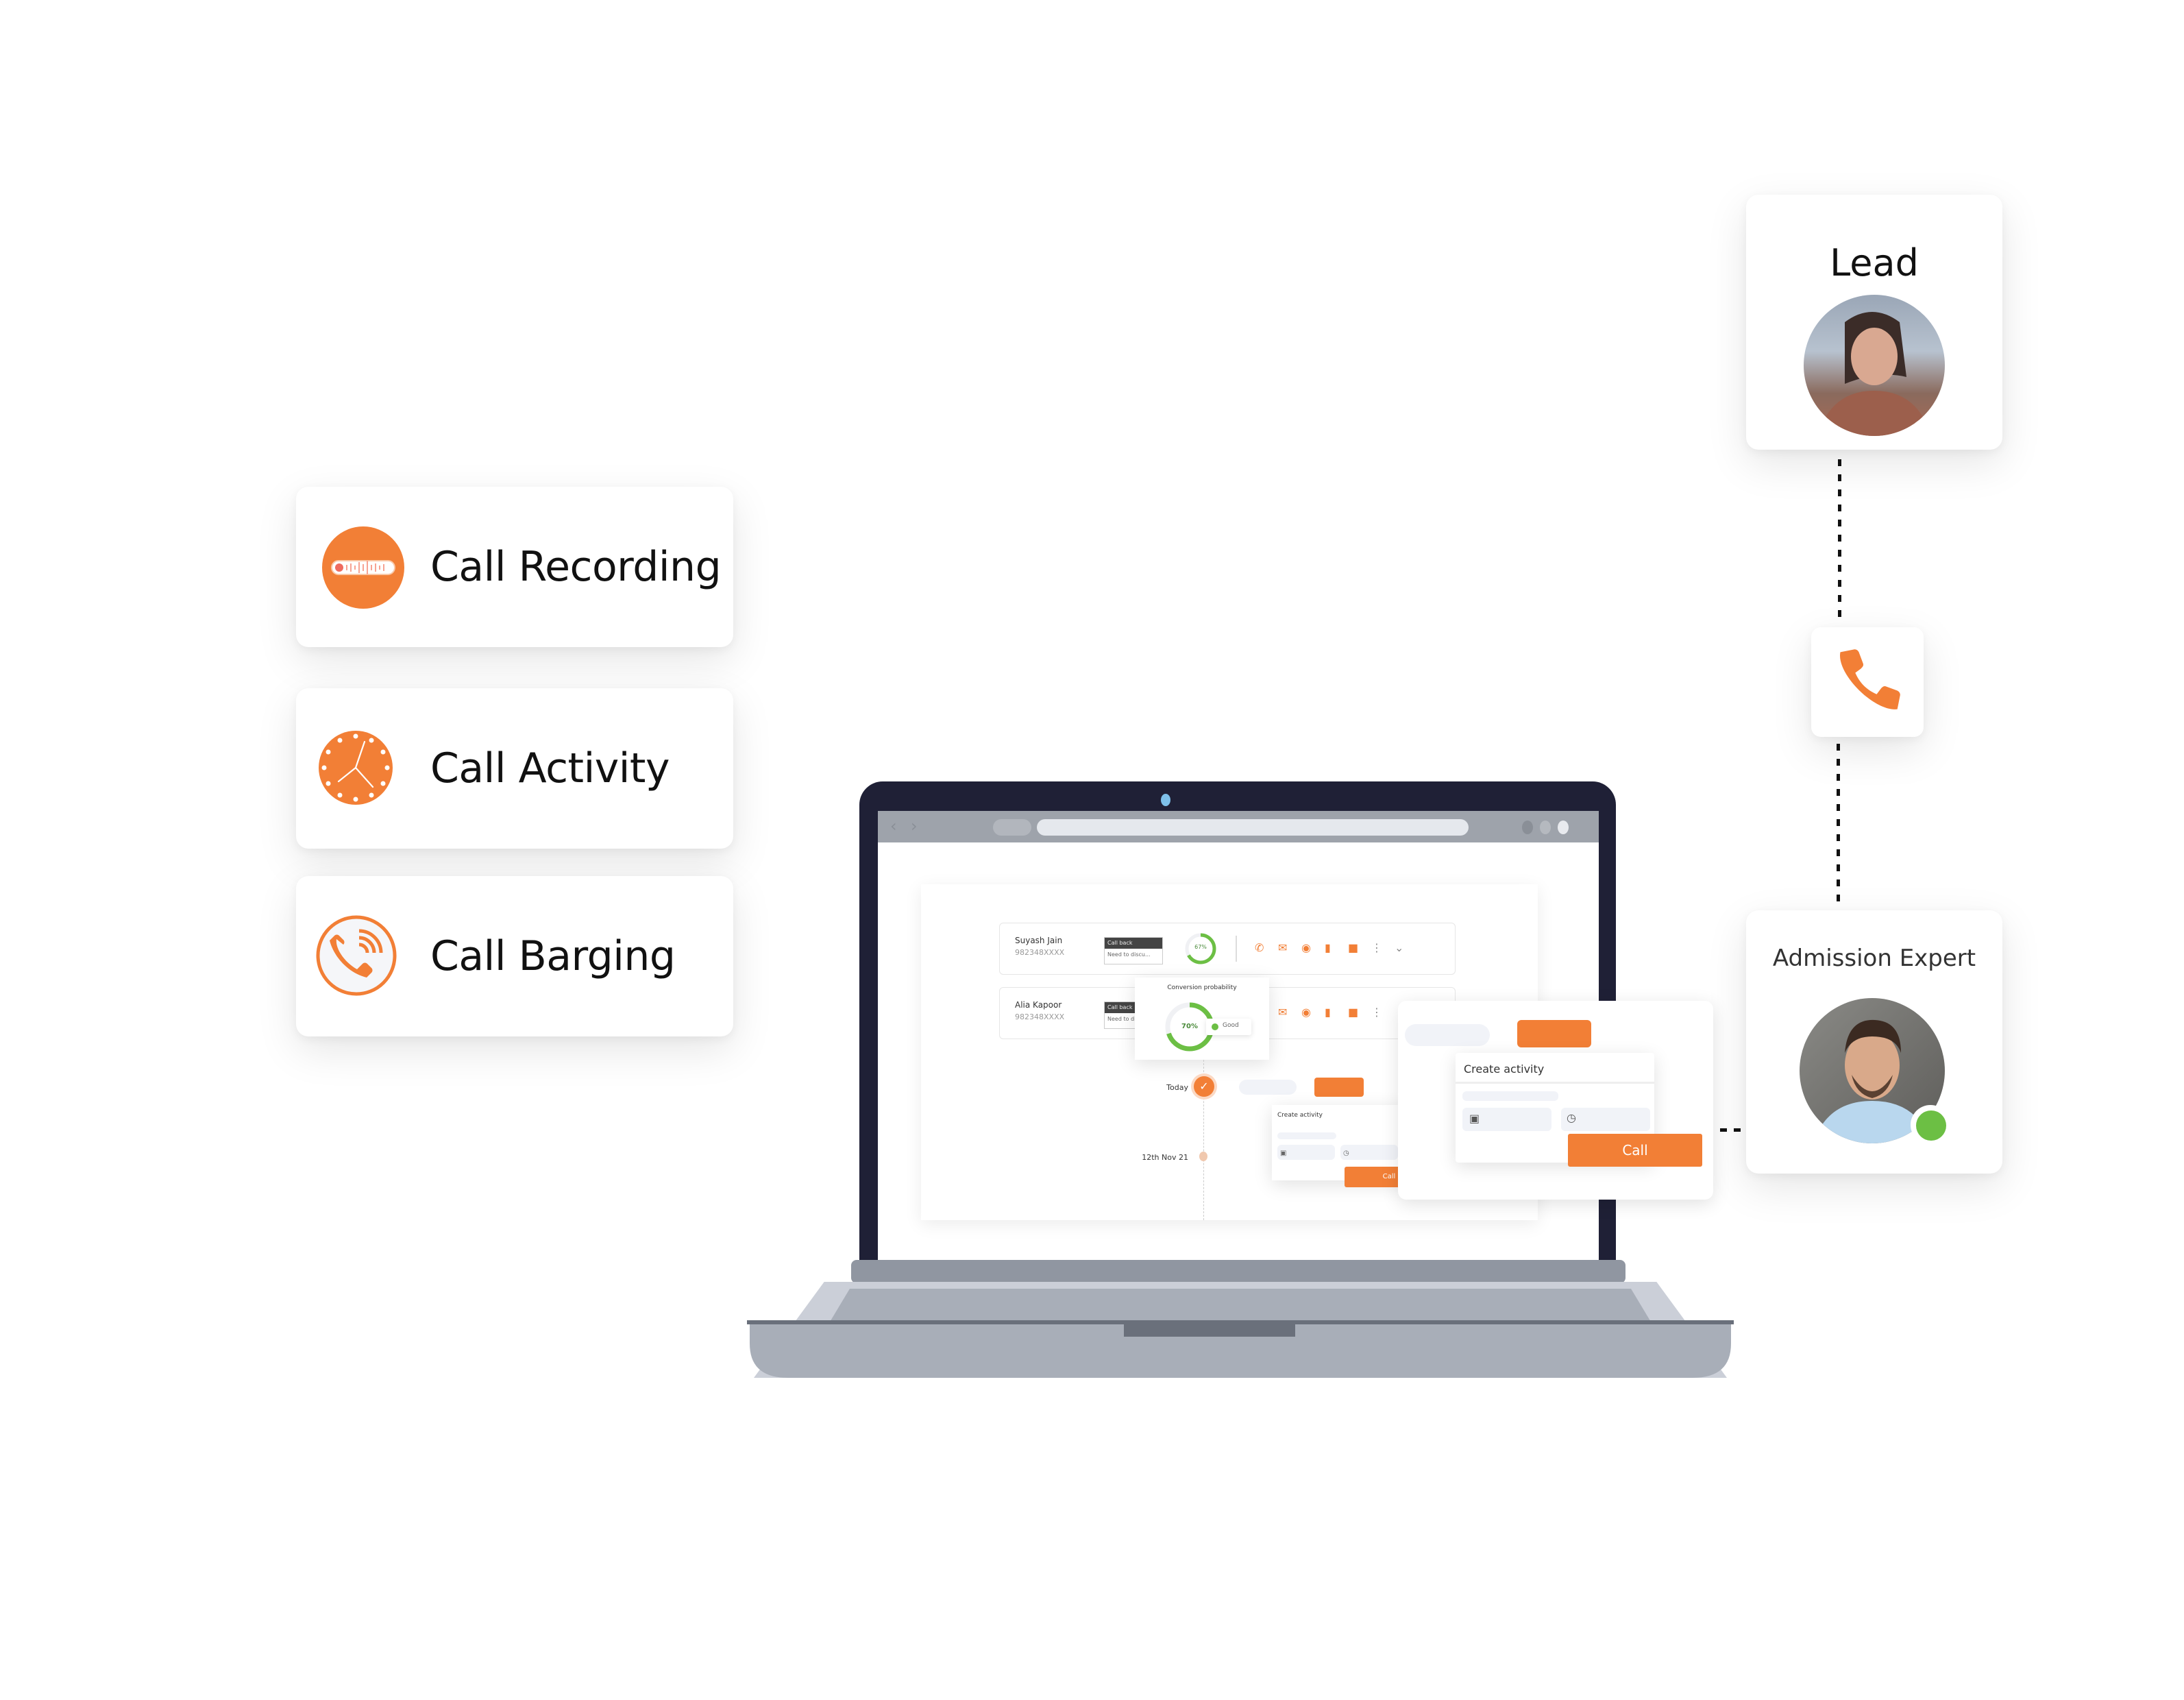 This screenshot has height=1700, width=2184. I want to click on browser-tab, so click(1012, 827).